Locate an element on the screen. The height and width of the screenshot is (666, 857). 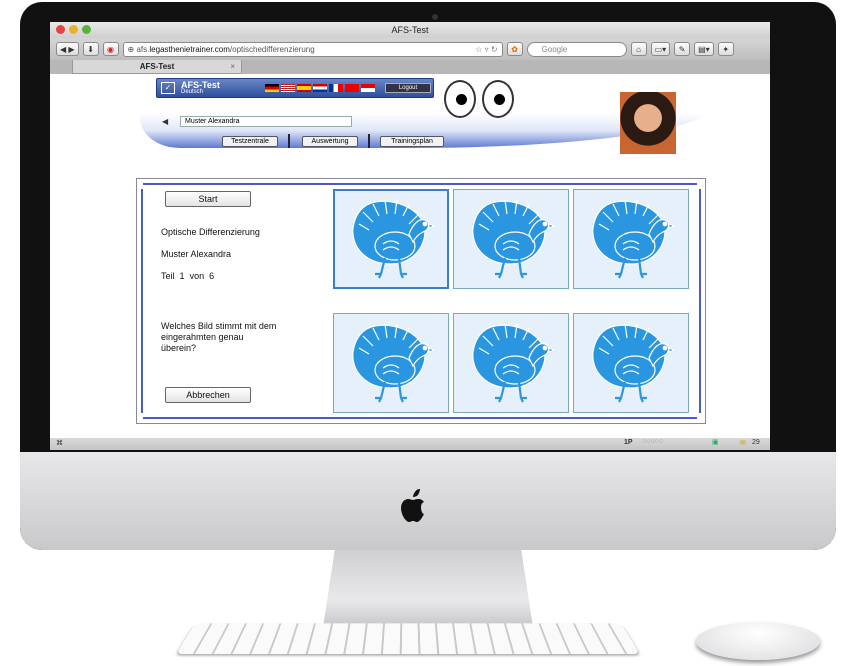
bookmarks-icon: ▤▾ is located at coordinates (704, 49).